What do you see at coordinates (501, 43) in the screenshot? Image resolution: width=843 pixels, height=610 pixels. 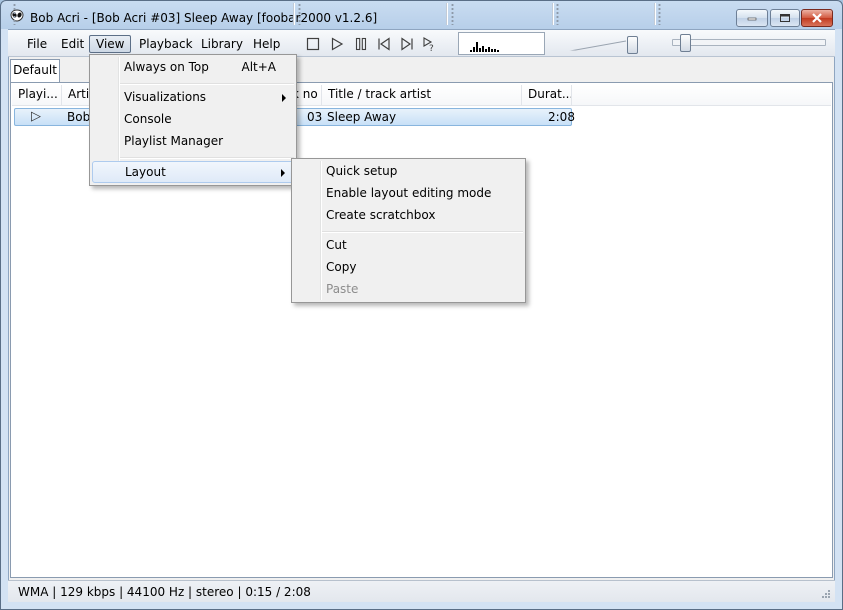 I see `spectrum-visualisation` at bounding box center [501, 43].